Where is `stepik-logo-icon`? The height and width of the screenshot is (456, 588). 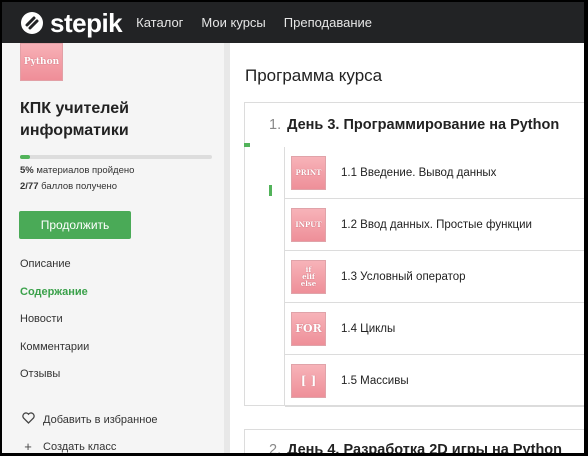 stepik-logo-icon is located at coordinates (32, 22).